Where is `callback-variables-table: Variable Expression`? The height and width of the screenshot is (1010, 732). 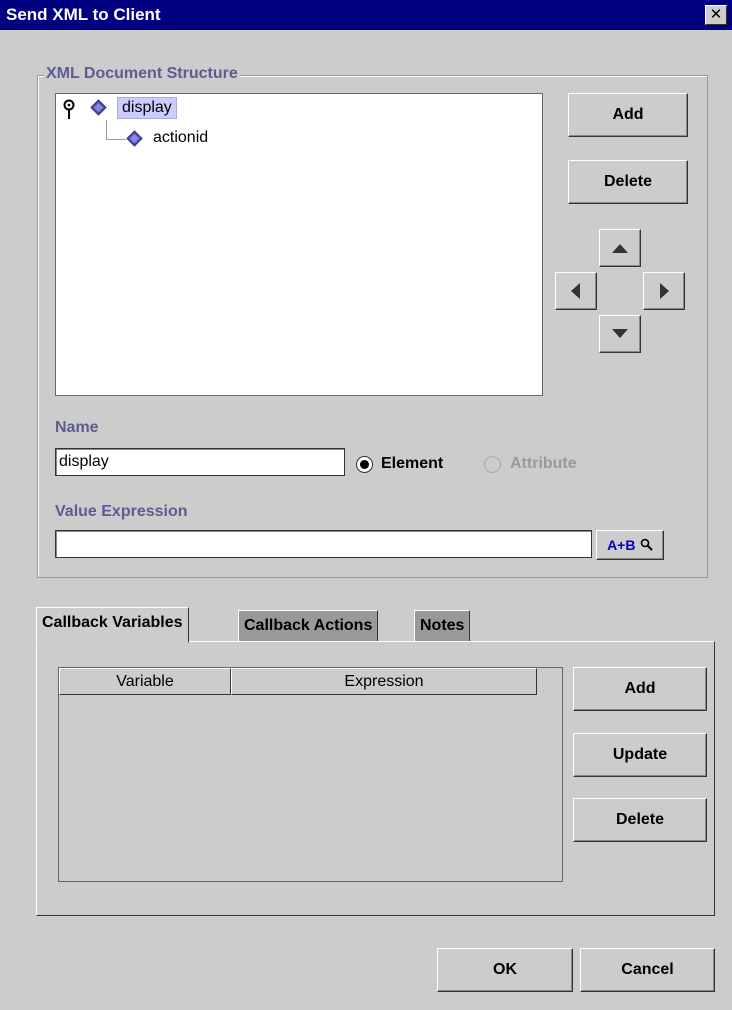
callback-variables-table: Variable Expression is located at coordinates (310, 774).